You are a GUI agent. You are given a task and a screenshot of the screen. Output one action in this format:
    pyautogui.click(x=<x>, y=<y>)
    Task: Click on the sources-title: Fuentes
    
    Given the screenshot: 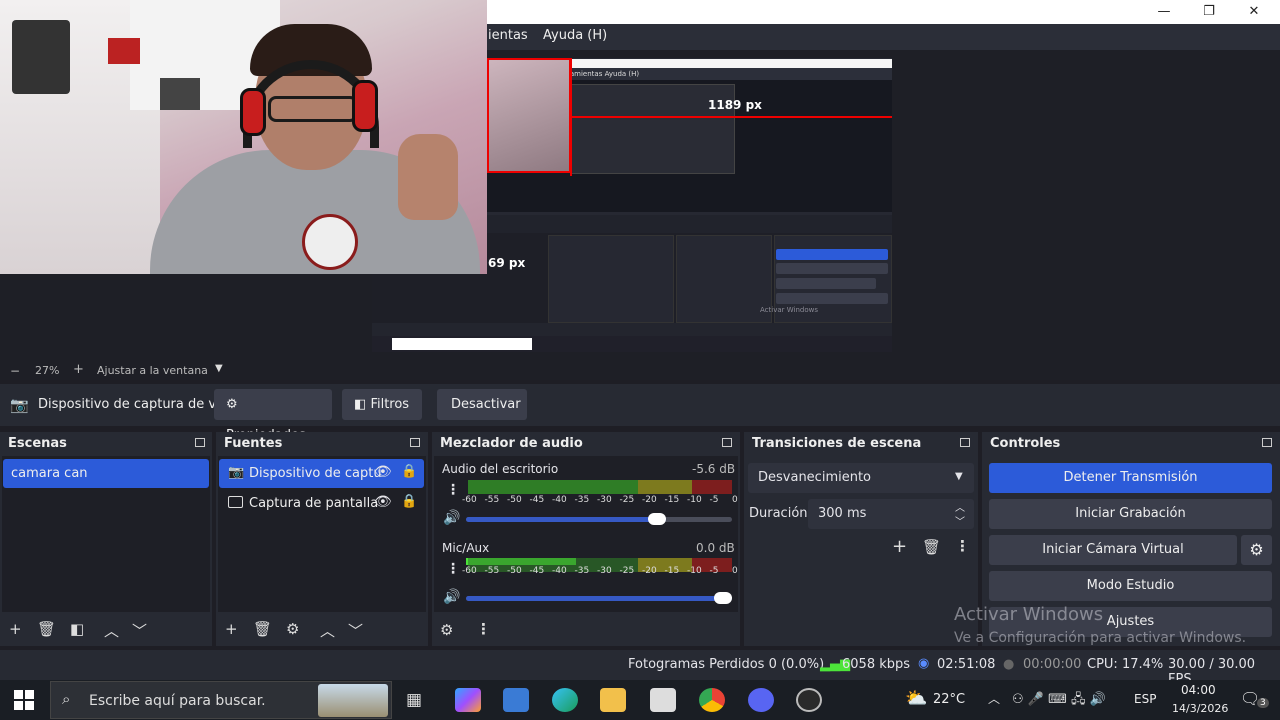 What is the action you would take?
    pyautogui.click(x=253, y=443)
    